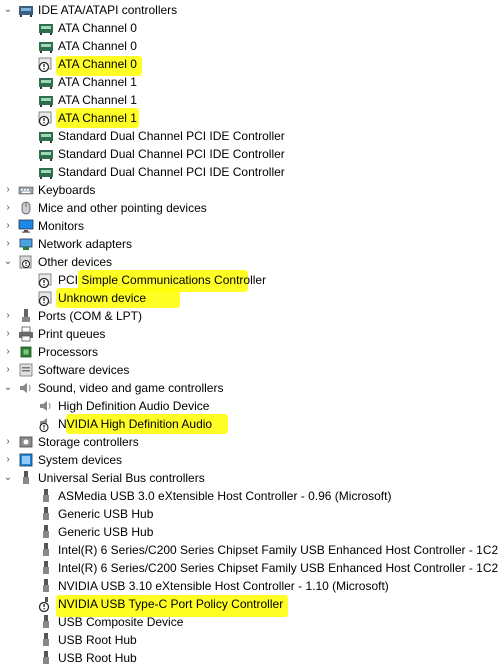 This screenshot has width=498, height=667. What do you see at coordinates (249, 388) in the screenshot?
I see `category-sound: ⌄ Sound, video and game controllers` at bounding box center [249, 388].